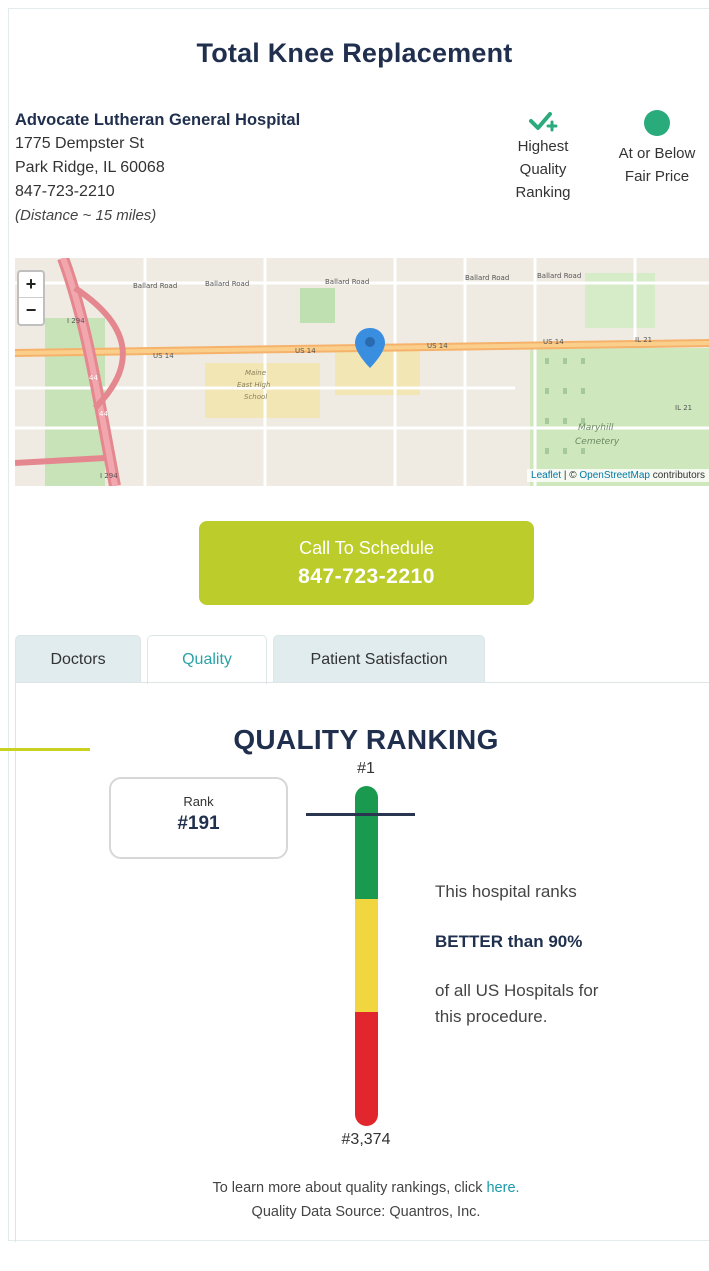 This screenshot has height=1271, width=709. I want to click on rank-box: Rank #191, so click(198, 818).